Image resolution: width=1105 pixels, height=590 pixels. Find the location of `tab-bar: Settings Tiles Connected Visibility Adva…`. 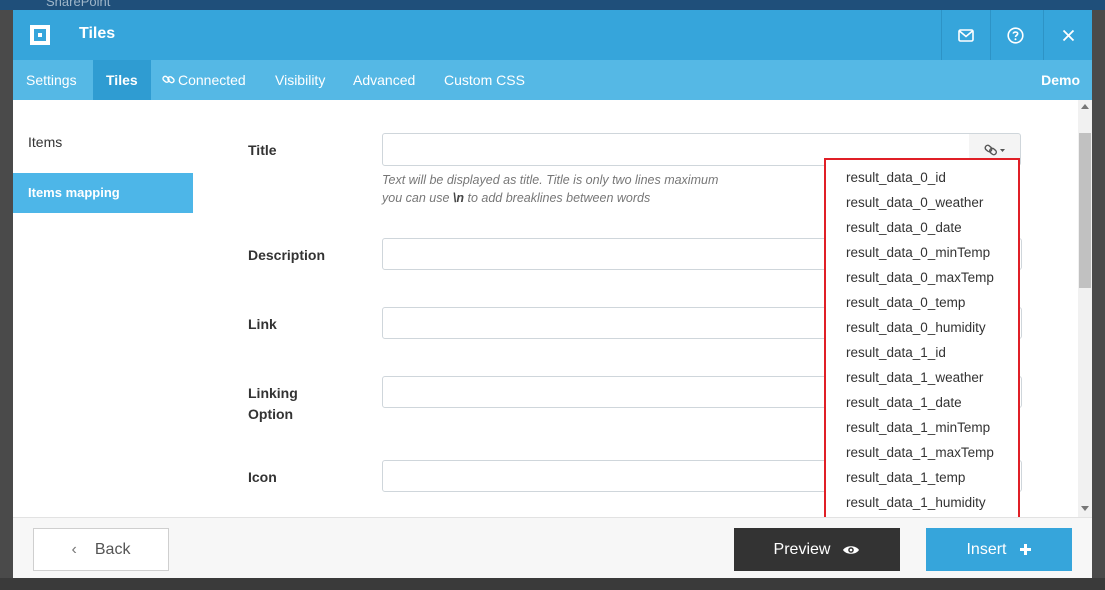

tab-bar: Settings Tiles Connected Visibility Adva… is located at coordinates (552, 80).